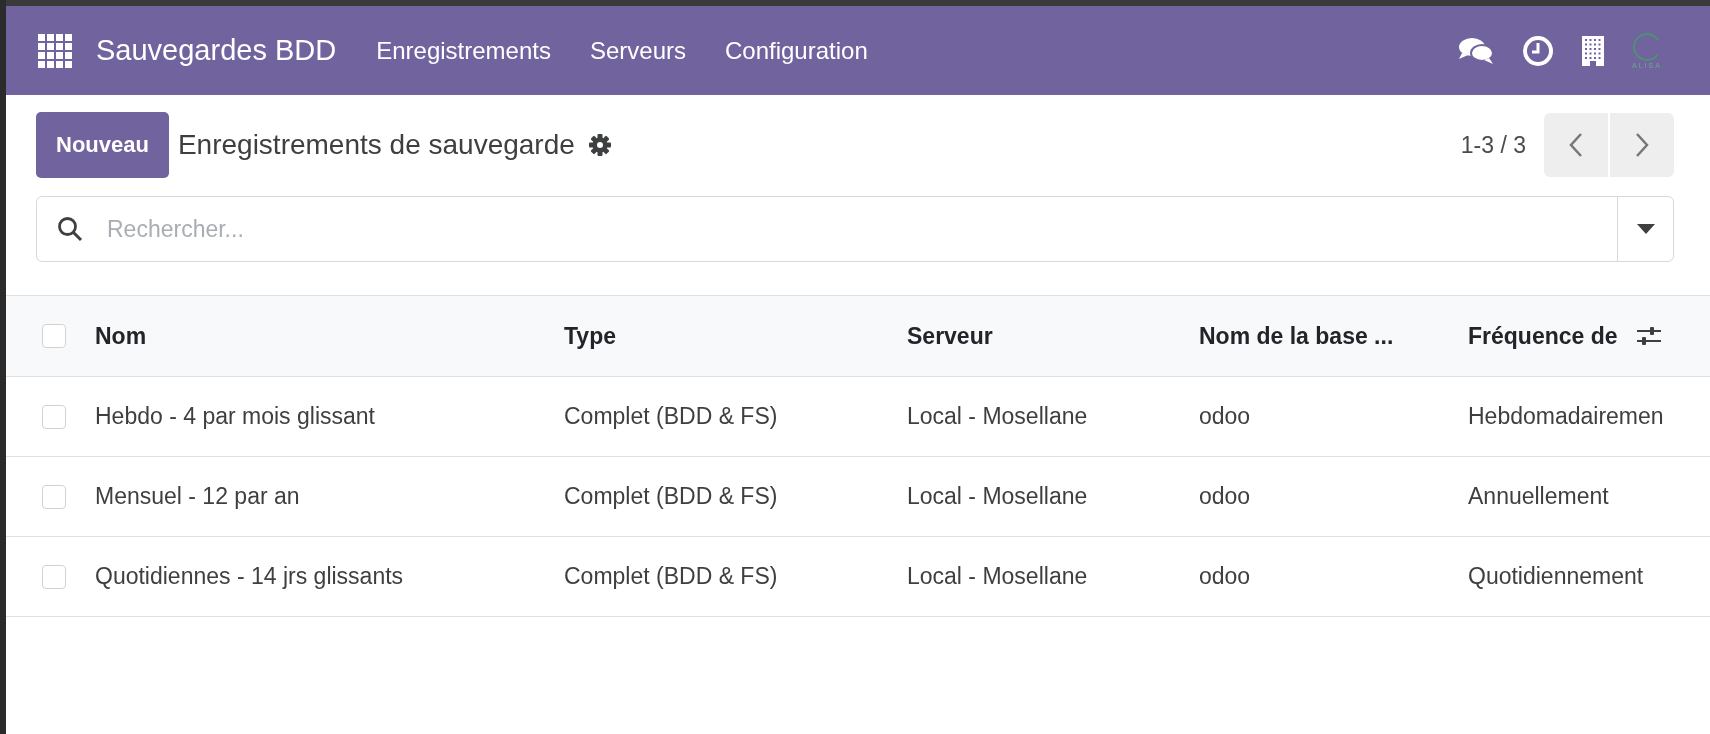 The image size is (1710, 734). Describe the element at coordinates (1493, 145) in the screenshot. I see `pager-count: 1-3 / 3` at that location.